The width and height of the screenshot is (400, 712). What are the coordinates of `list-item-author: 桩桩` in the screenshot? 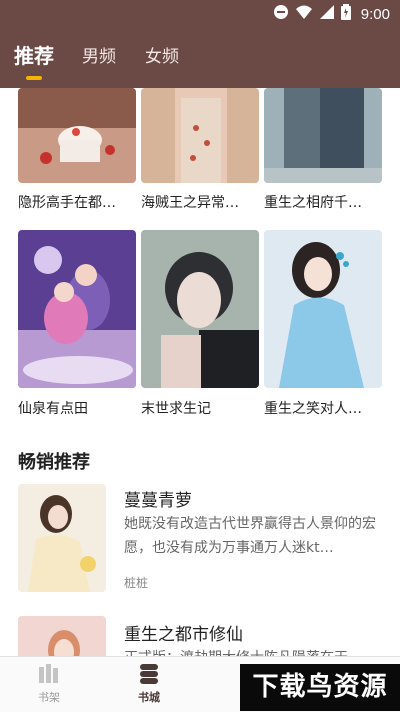 It's located at (136, 583).